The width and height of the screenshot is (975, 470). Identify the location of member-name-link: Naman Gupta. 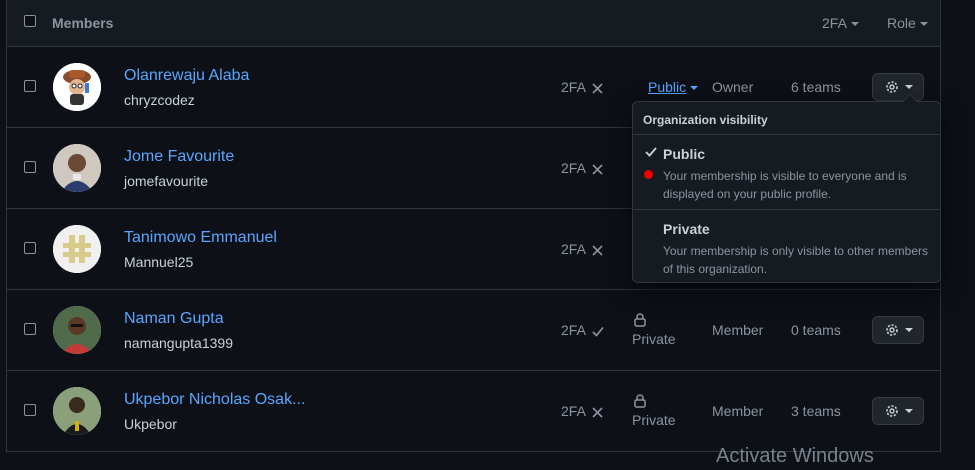
(174, 319).